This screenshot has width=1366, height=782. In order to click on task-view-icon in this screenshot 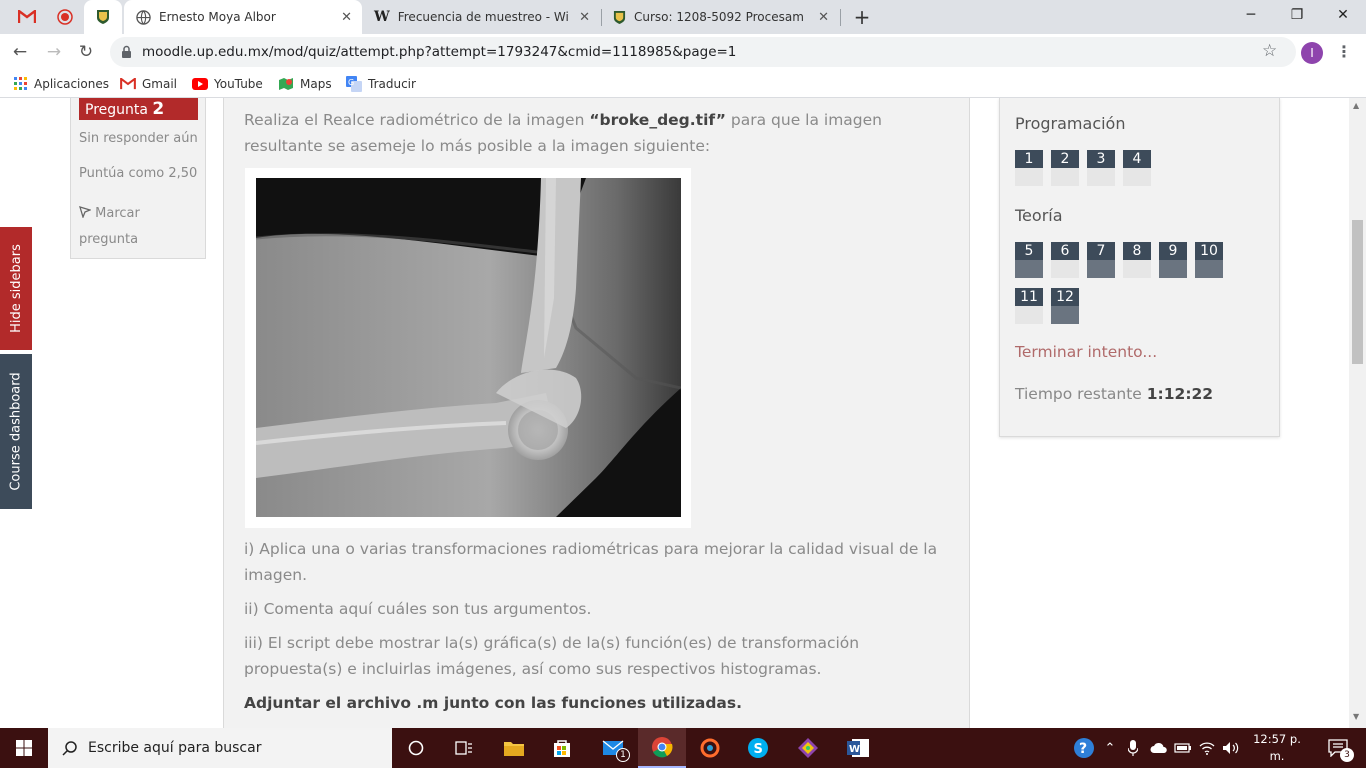, I will do `click(464, 748)`.